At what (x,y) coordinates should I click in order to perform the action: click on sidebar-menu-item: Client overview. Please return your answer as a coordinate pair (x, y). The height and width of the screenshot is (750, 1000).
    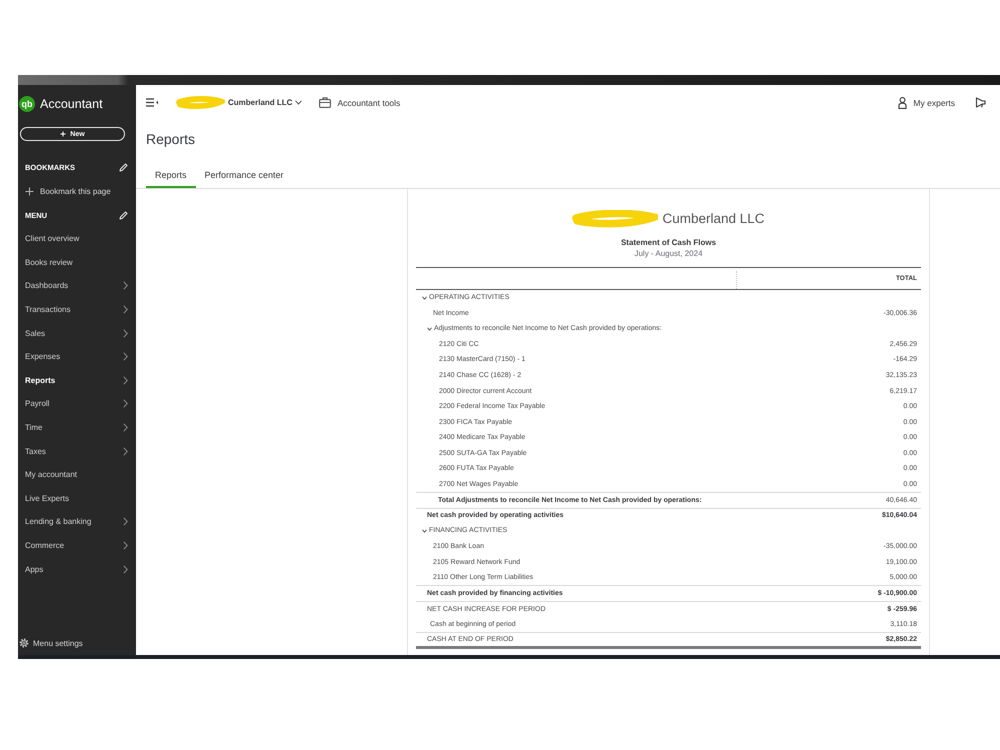
    Looking at the image, I should click on (77, 238).